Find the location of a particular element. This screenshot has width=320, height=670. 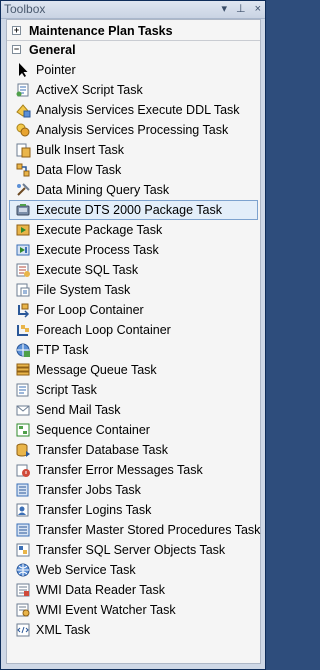

toolbox-item: Sequence Container is located at coordinates (133, 430).